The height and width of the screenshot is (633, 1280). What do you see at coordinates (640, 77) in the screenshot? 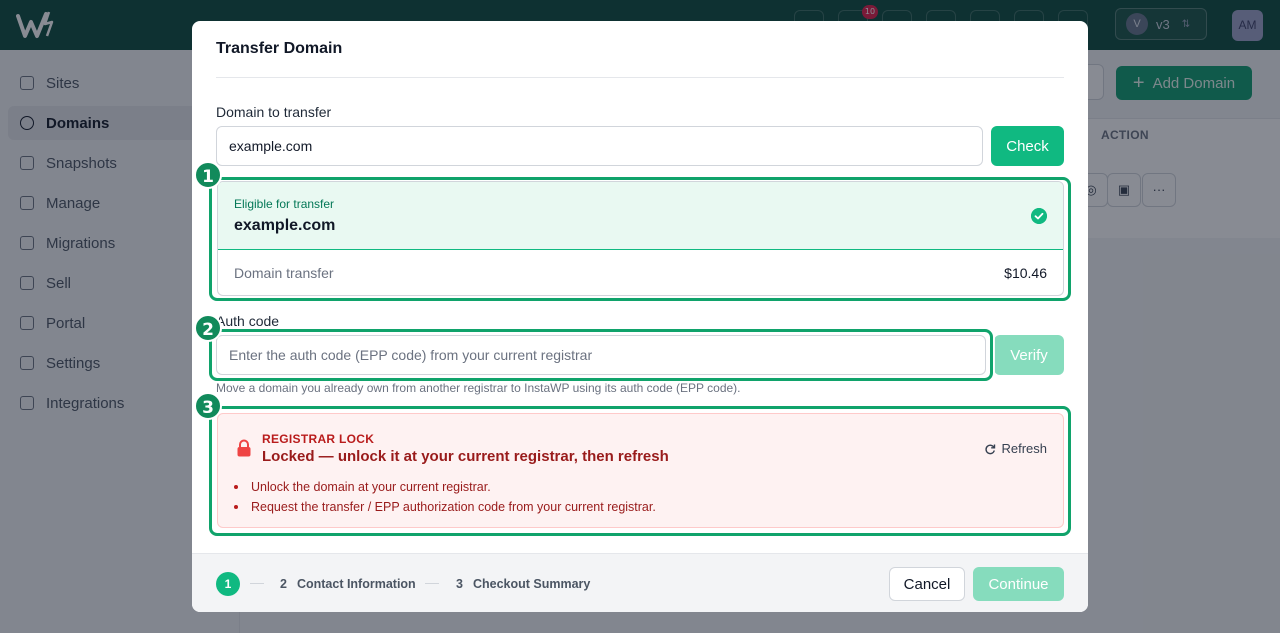
I see `divider` at bounding box center [640, 77].